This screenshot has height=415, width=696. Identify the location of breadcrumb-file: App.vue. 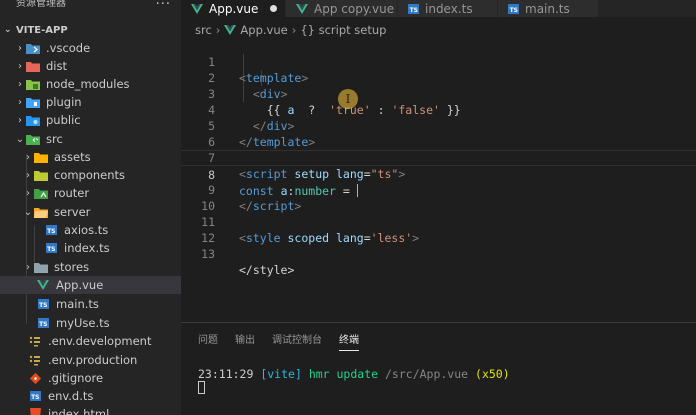
(263, 30).